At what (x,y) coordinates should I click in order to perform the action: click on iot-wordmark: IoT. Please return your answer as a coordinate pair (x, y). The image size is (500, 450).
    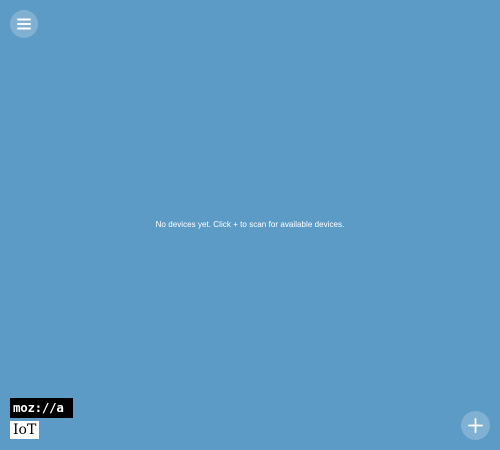
    Looking at the image, I should click on (25, 430).